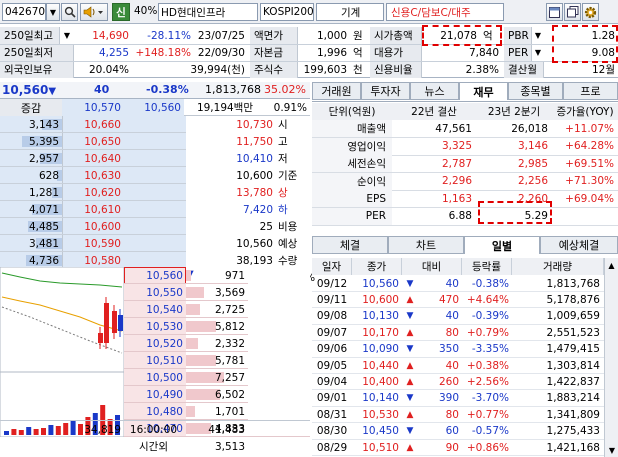 The image size is (618, 457). Describe the element at coordinates (350, 245) in the screenshot. I see `tab-trades: 체결` at that location.